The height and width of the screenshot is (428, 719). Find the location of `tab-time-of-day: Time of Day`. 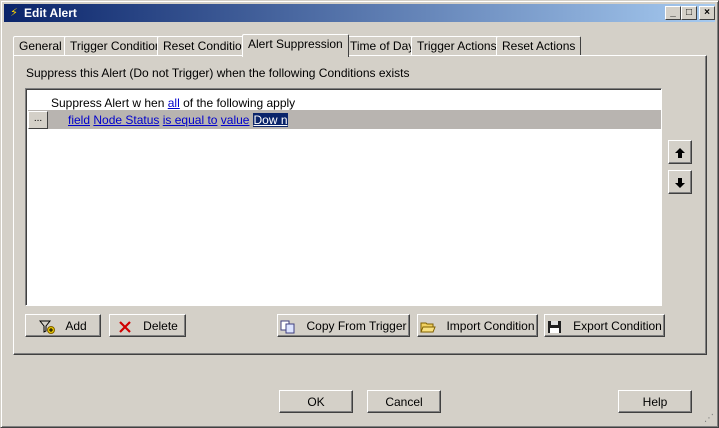

tab-time-of-day: Time of Day is located at coordinates (382, 46).